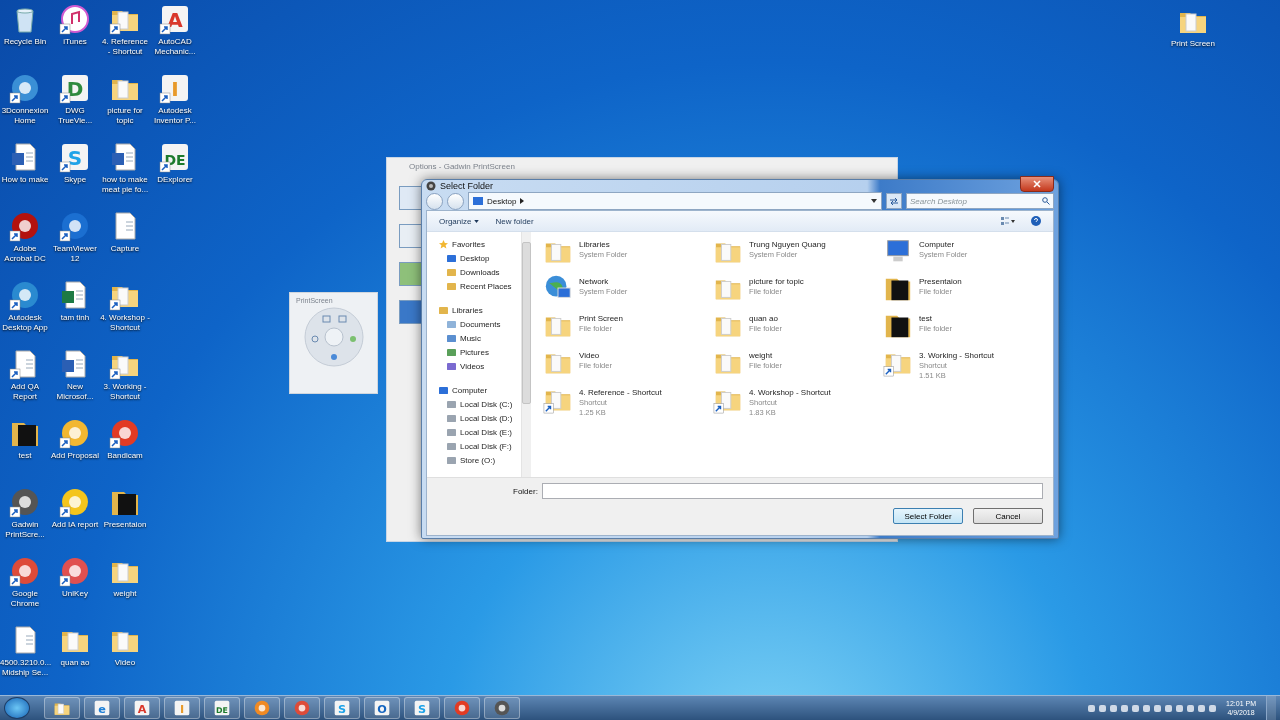 This screenshot has width=1280, height=720. I want to click on desktop-icon-label: 3. Working - Shortcut, so click(125, 392).